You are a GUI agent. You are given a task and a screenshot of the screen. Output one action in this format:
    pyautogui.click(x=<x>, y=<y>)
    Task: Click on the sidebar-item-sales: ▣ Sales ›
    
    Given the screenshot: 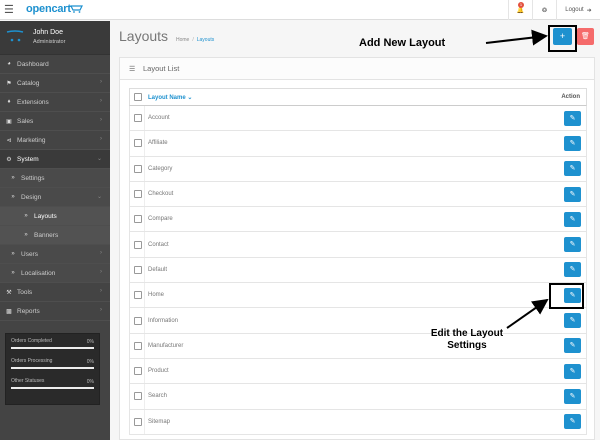 What is the action you would take?
    pyautogui.click(x=55, y=121)
    